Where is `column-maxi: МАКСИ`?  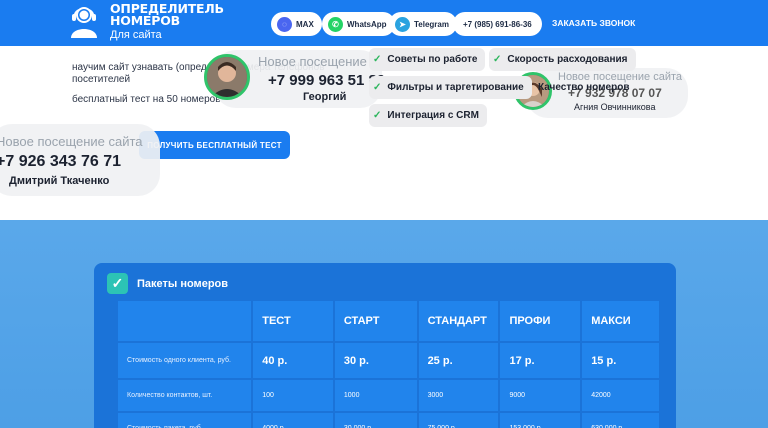
column-maxi: МАКСИ is located at coordinates (620, 321).